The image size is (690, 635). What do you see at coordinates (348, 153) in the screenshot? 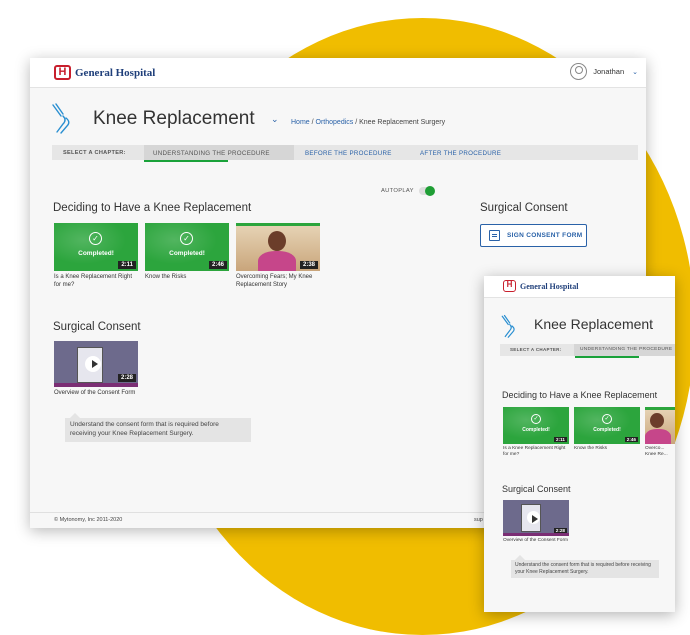
I see `tab-before: BEFORE THE PROCEDURE` at bounding box center [348, 153].